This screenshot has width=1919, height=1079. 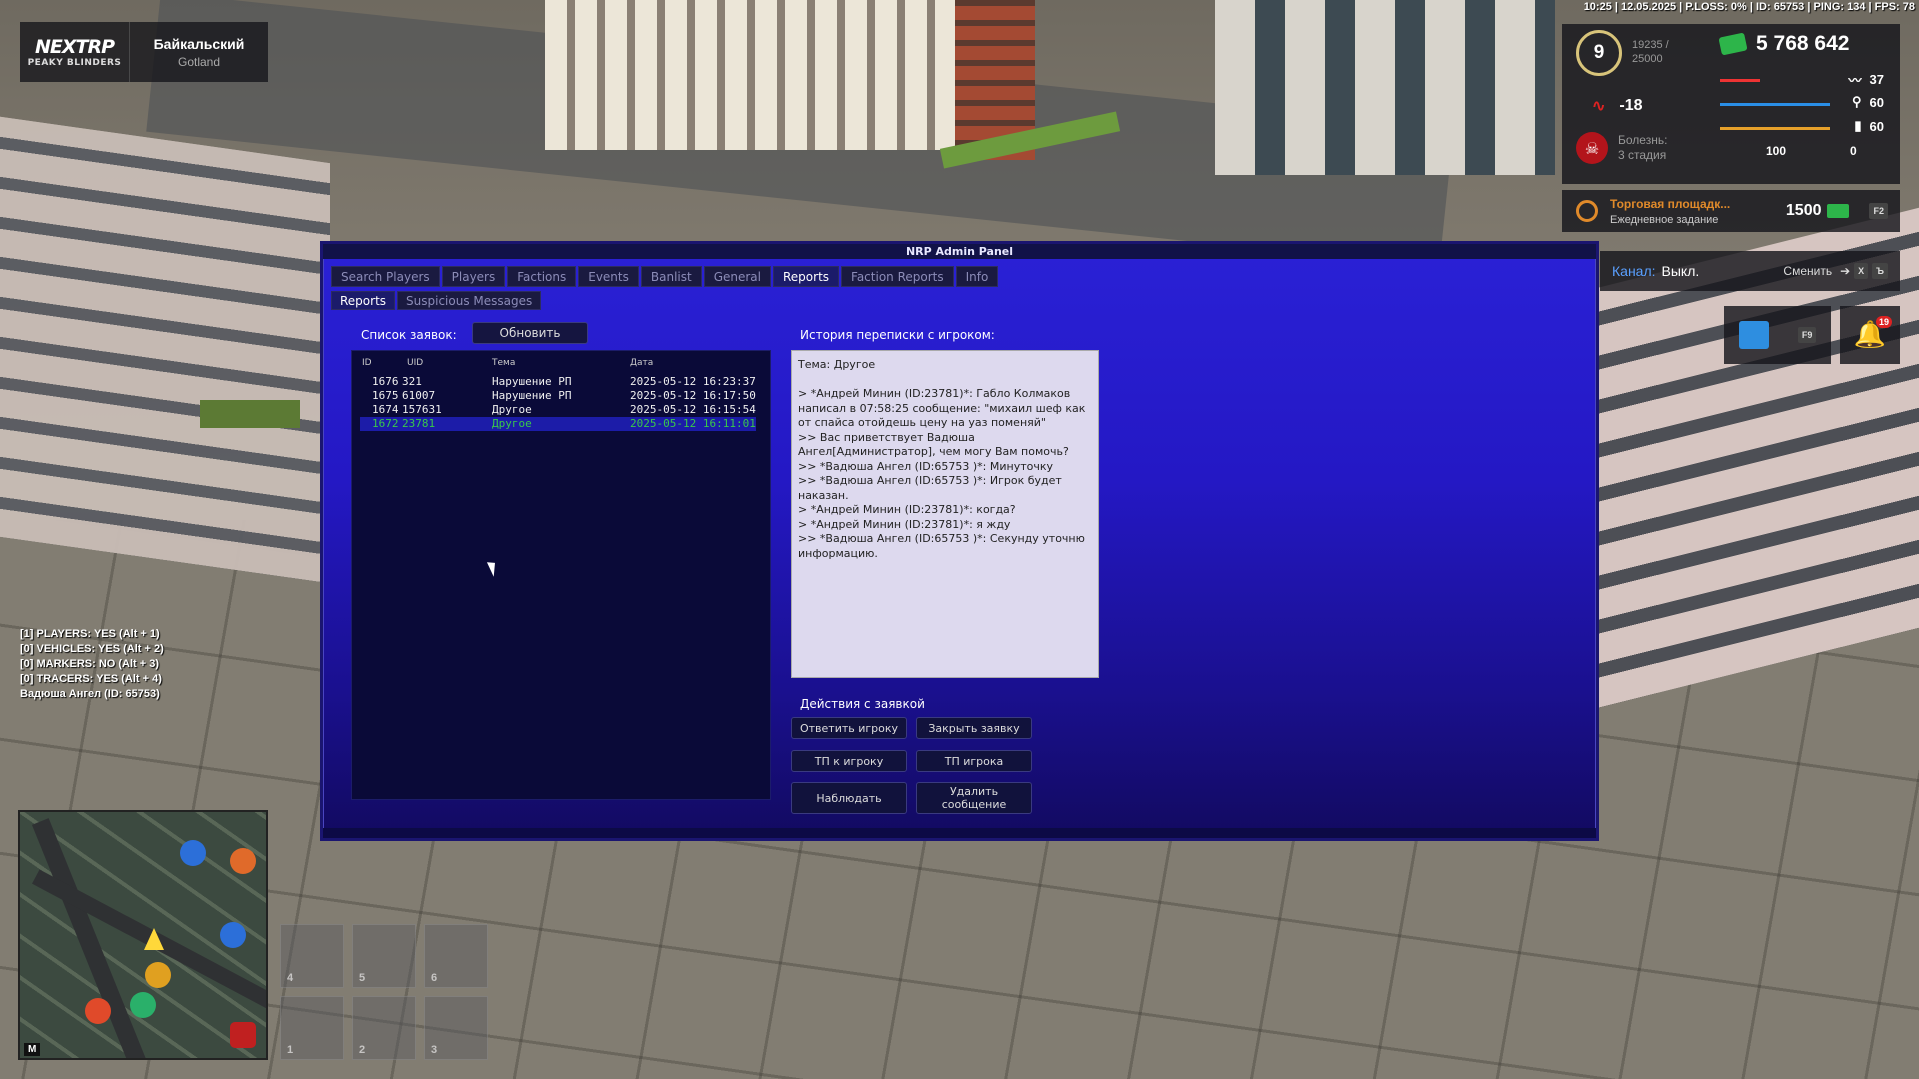 What do you see at coordinates (199, 43) in the screenshot?
I see `server-name: Байкальский` at bounding box center [199, 43].